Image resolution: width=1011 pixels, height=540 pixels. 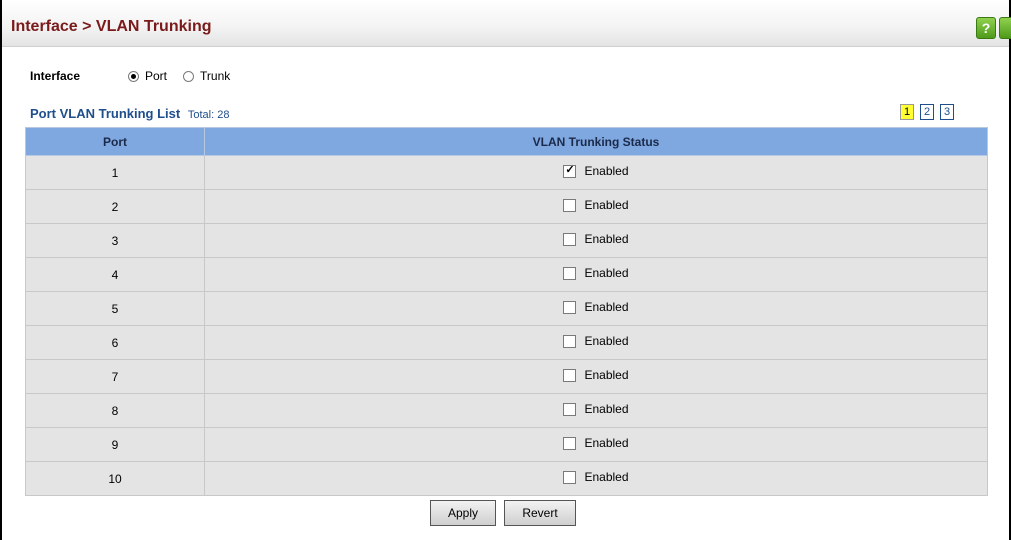 I want to click on table-row: 7 Enabled, so click(x=506, y=376).